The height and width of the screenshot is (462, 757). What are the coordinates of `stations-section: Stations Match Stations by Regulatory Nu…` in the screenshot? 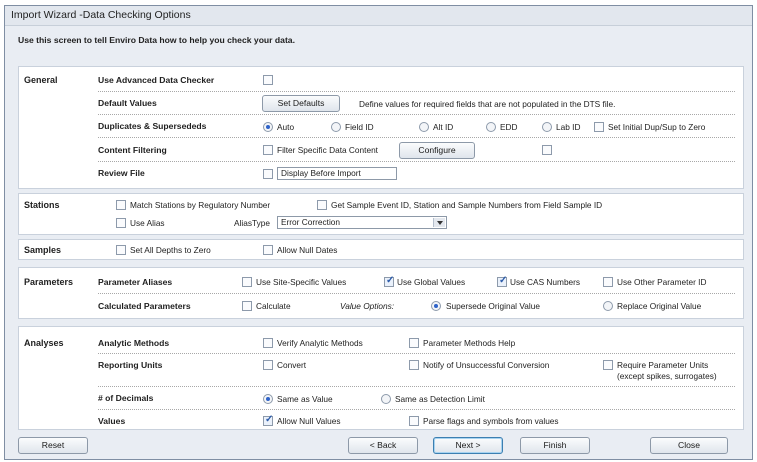 It's located at (381, 214).